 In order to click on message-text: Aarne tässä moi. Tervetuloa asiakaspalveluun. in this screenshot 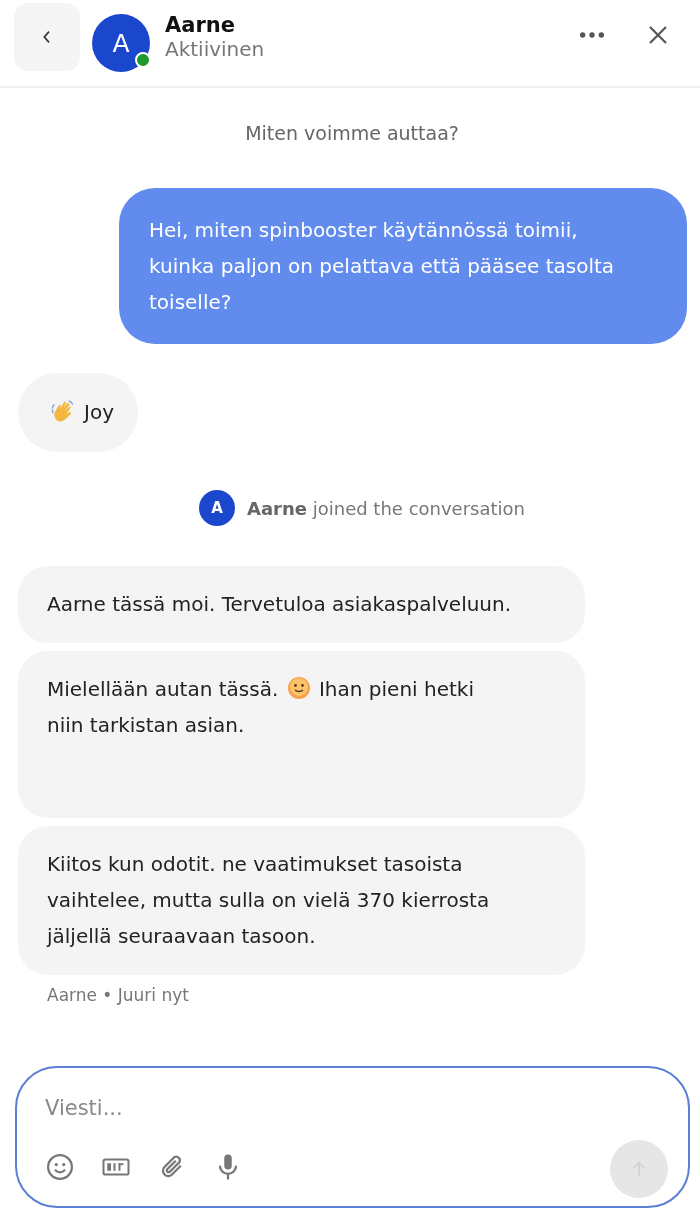, I will do `click(279, 604)`.